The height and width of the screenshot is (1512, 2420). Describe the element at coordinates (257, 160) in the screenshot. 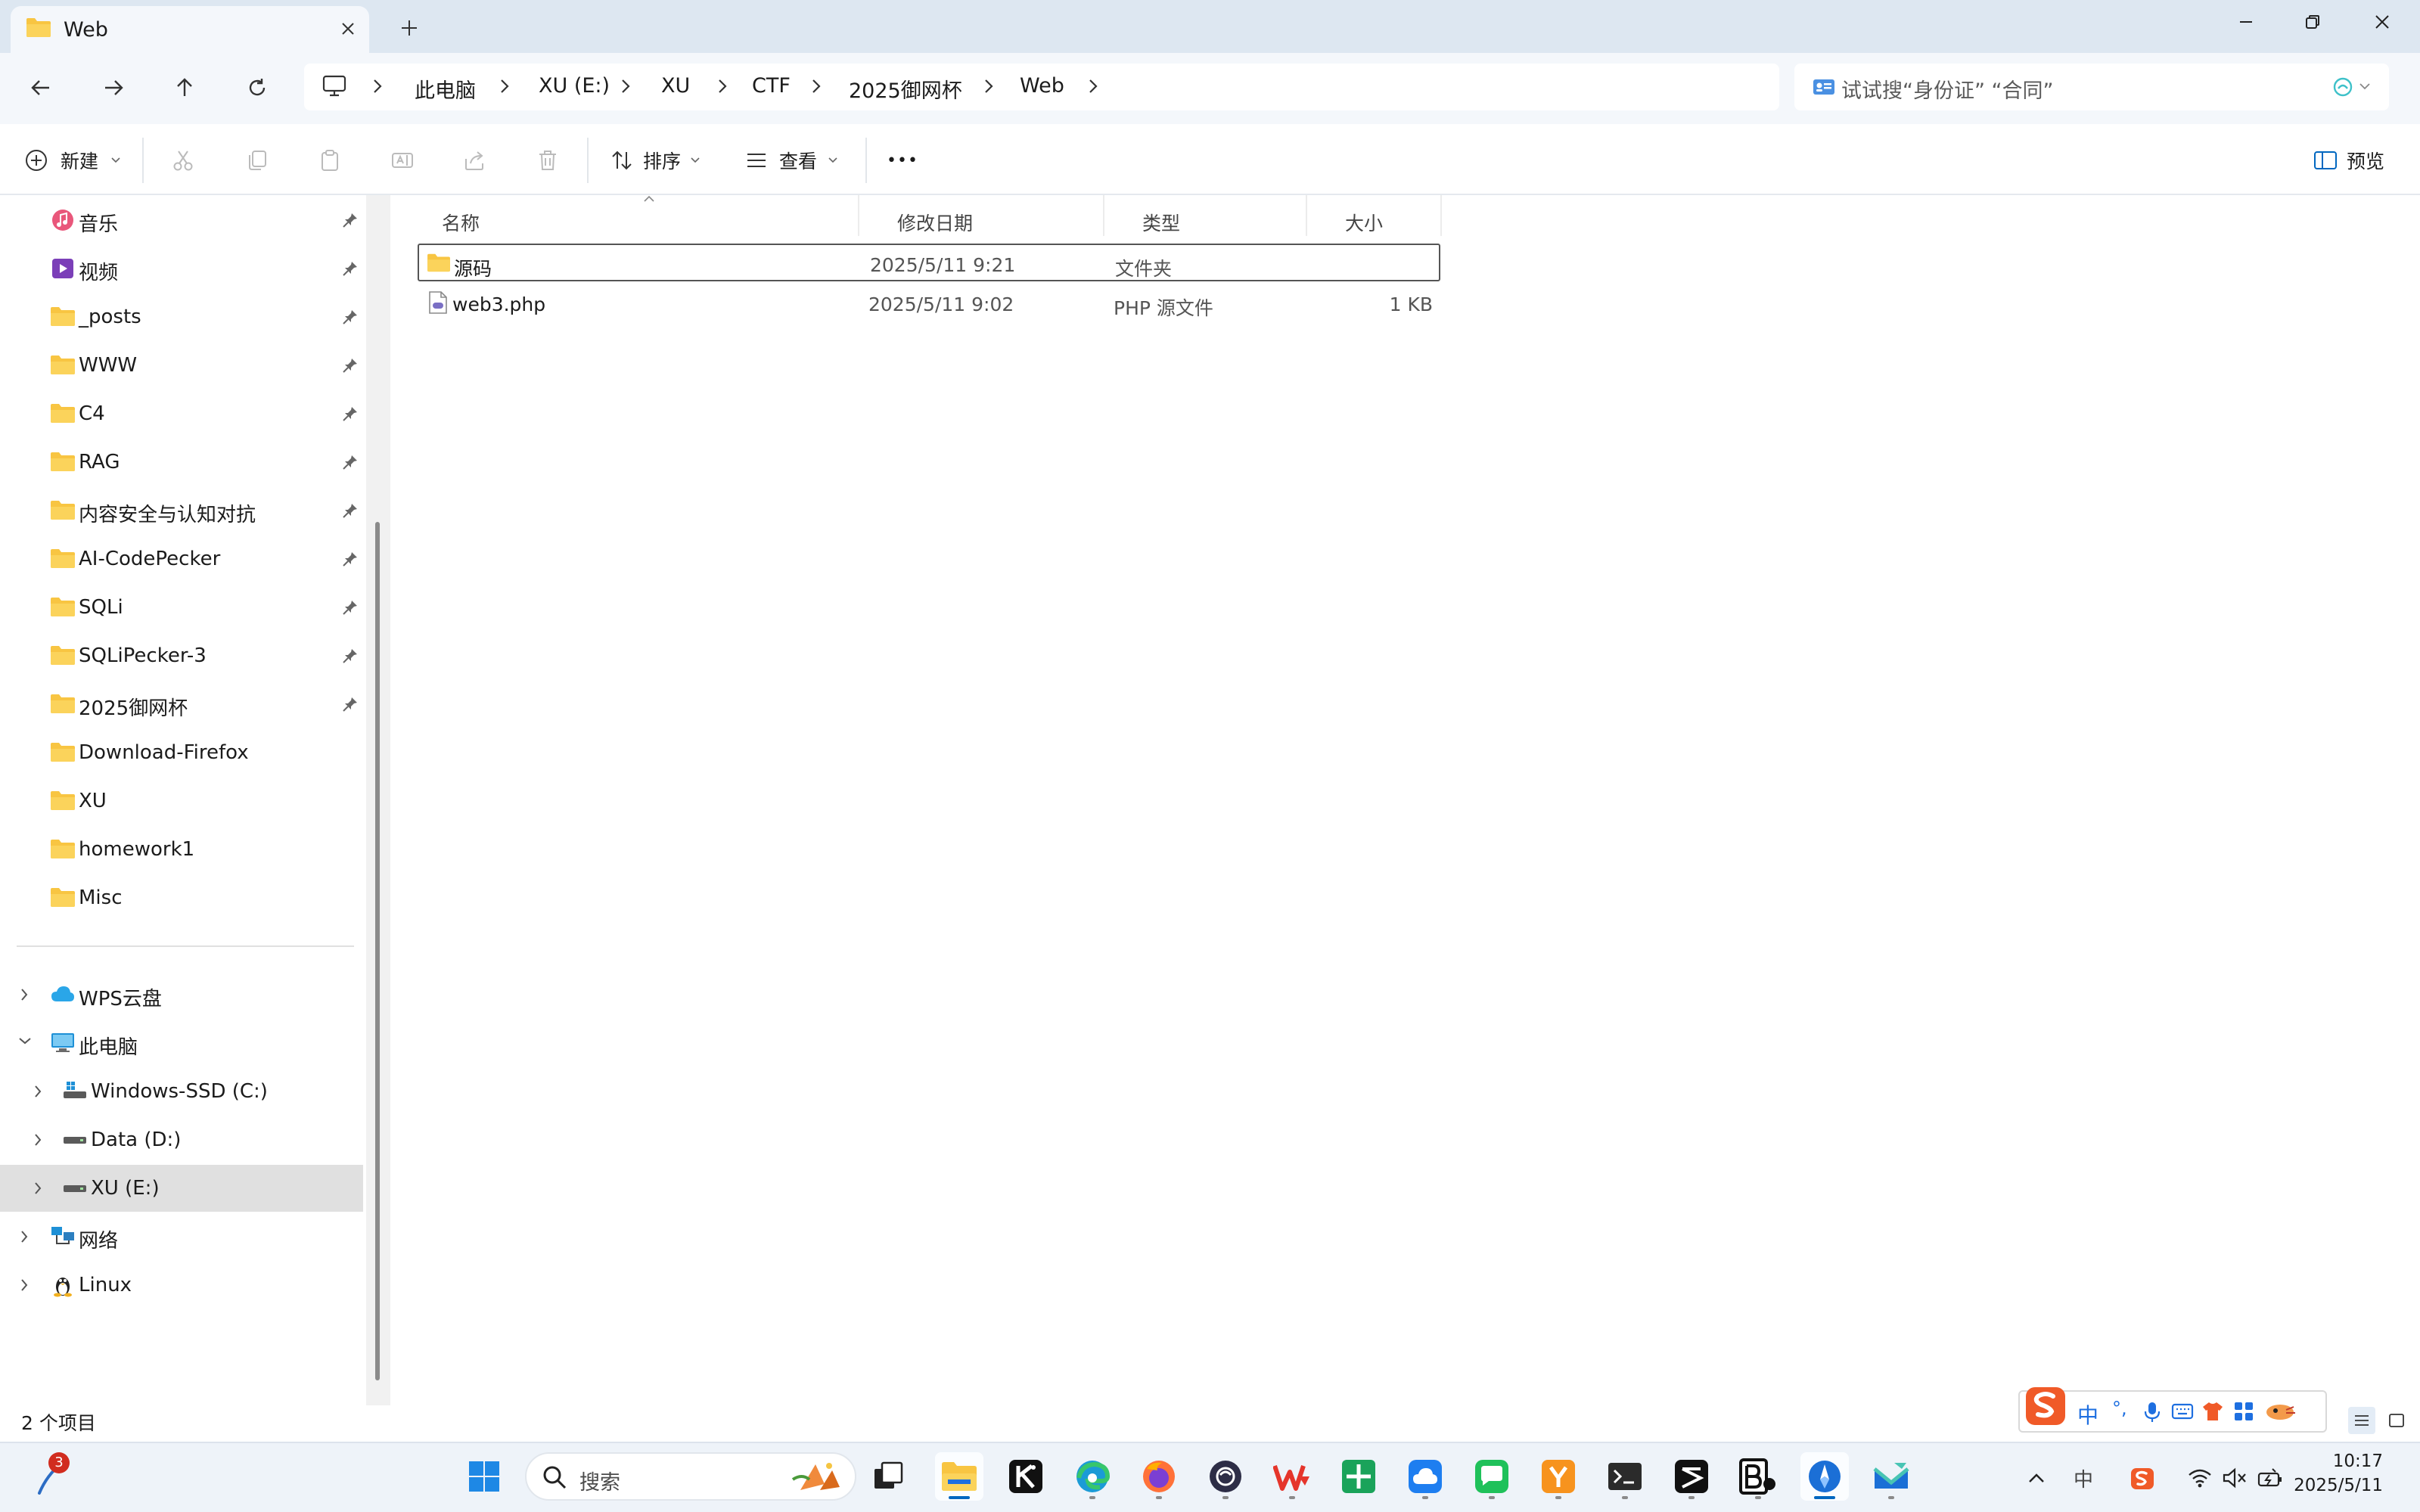

I see `copy-button` at that location.